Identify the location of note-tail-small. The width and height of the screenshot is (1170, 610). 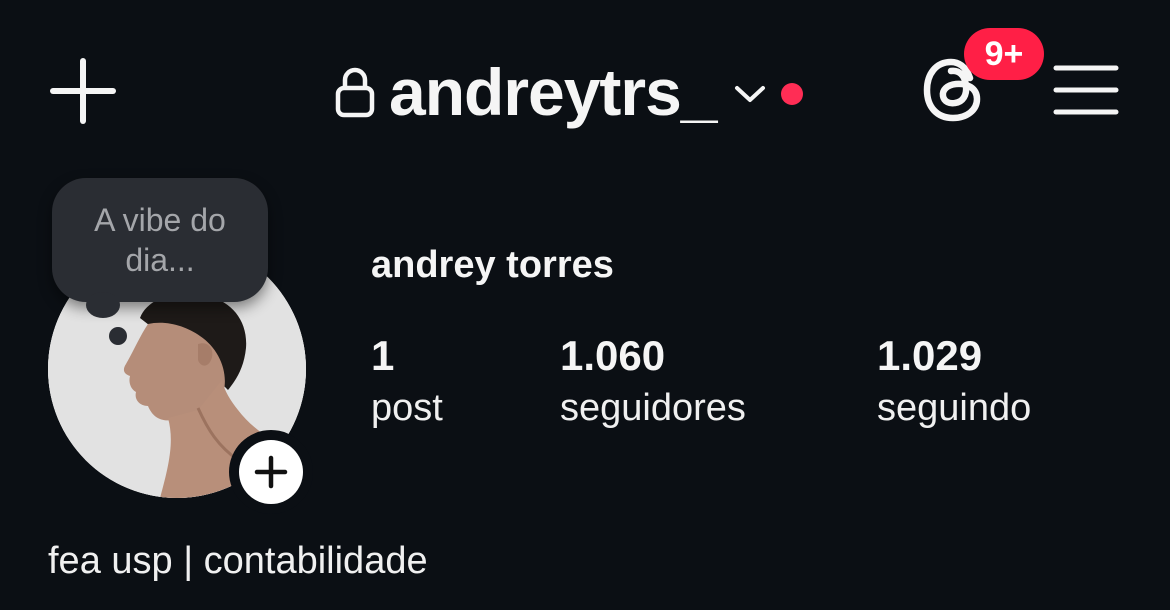
(118, 336).